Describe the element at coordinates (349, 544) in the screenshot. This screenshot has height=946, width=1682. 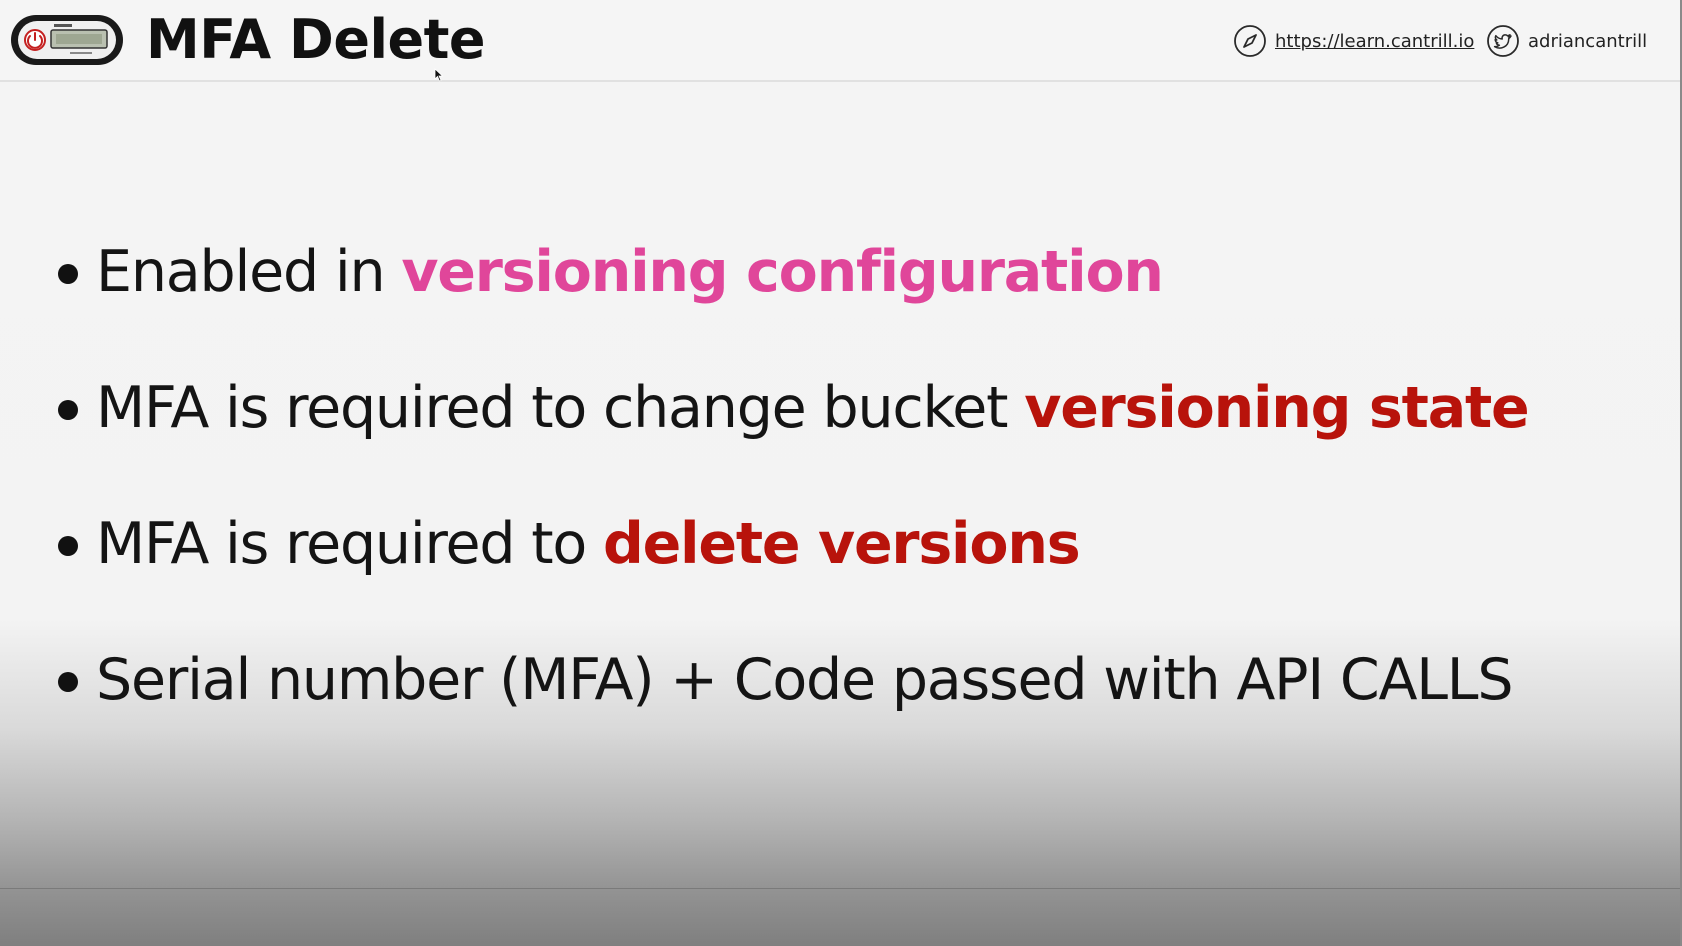
I see `bullet-prefix: MFA is required to` at that location.